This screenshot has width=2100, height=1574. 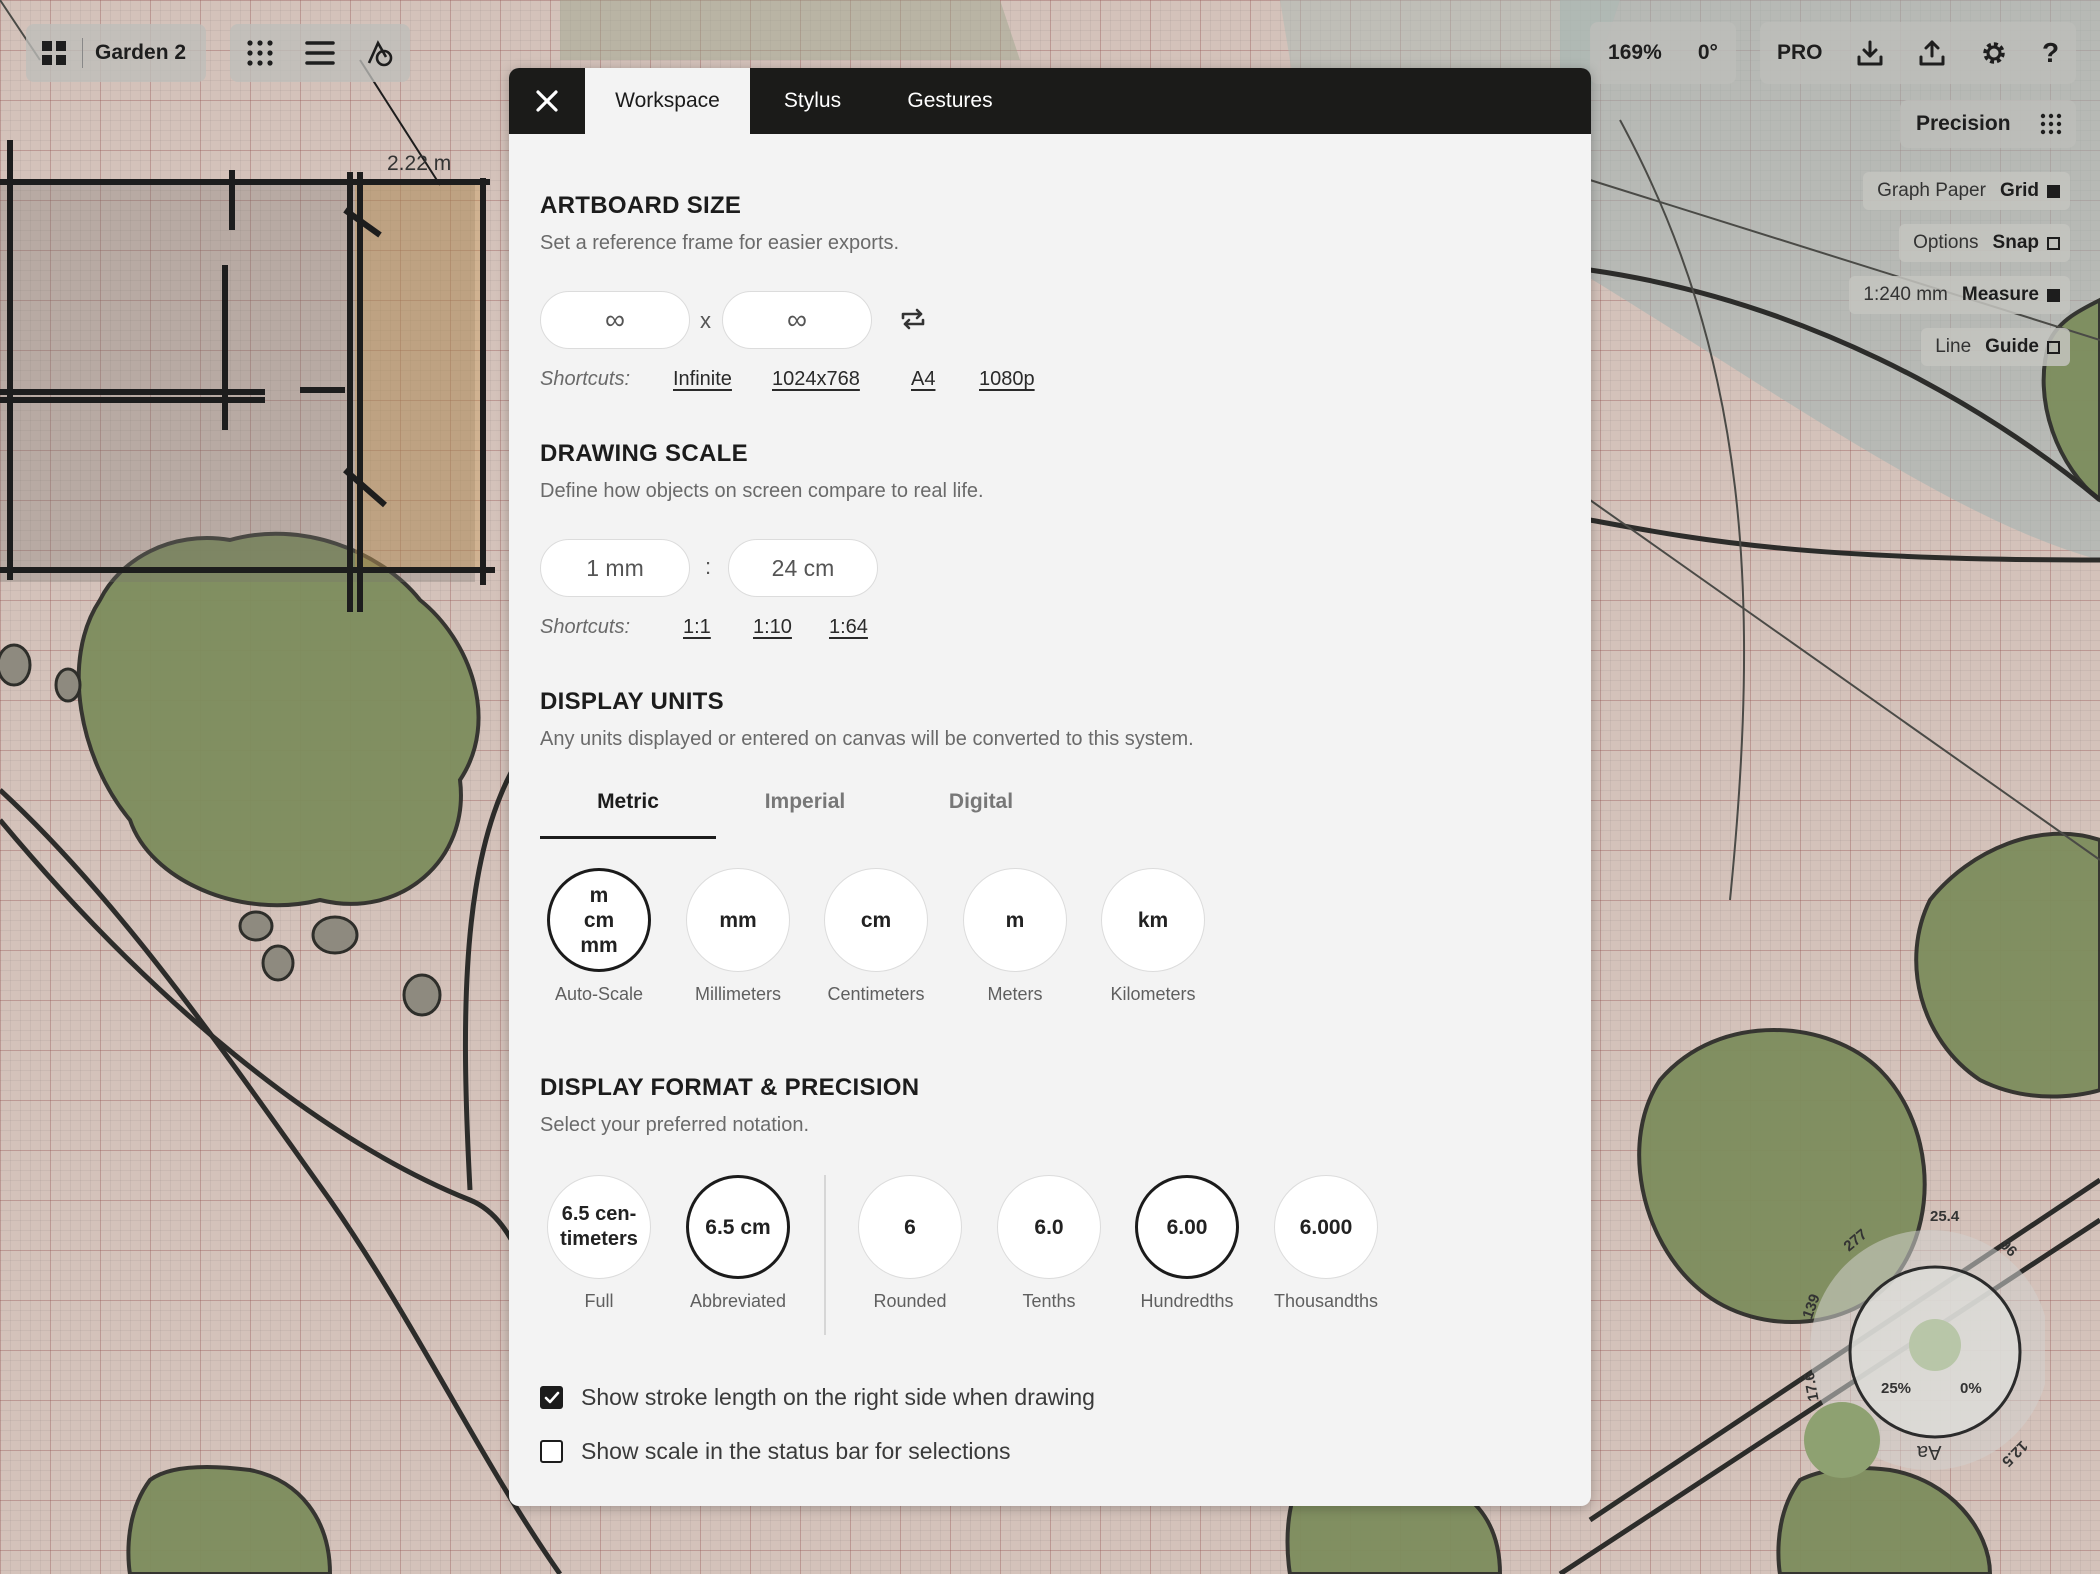 I want to click on guide-type-label: Line, so click(x=1953, y=347).